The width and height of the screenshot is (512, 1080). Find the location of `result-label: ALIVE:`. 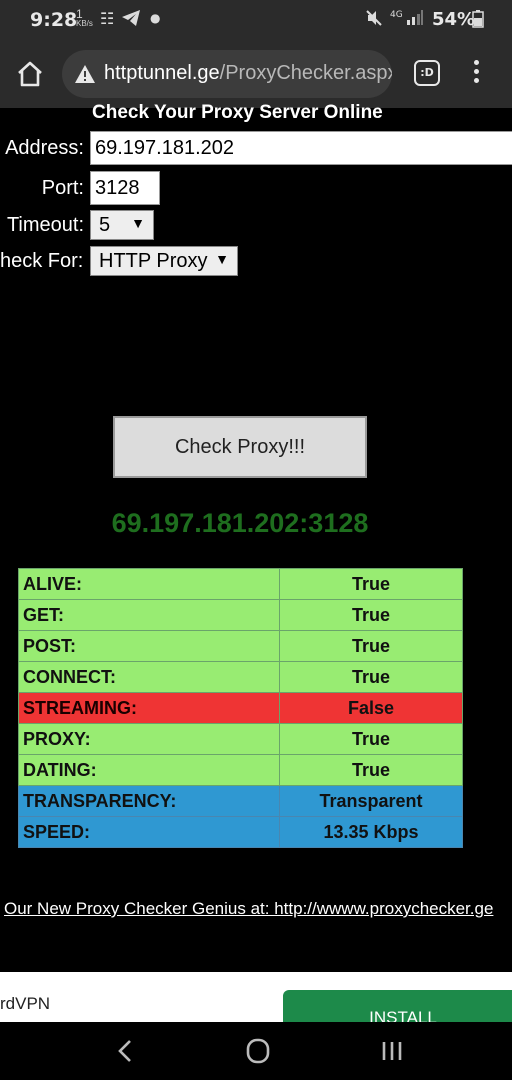

result-label: ALIVE: is located at coordinates (149, 584).